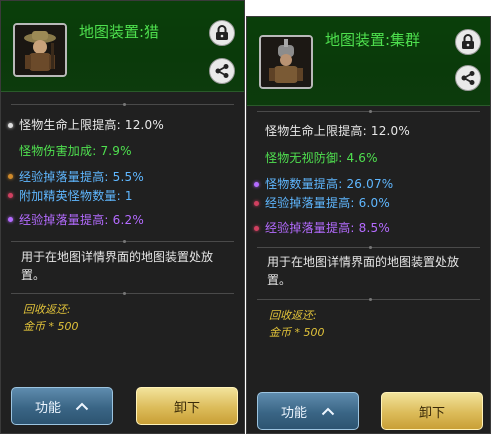 The height and width of the screenshot is (434, 491). Describe the element at coordinates (329, 184) in the screenshot. I see `stat-line: 怪物数量提高: 26.07%` at that location.